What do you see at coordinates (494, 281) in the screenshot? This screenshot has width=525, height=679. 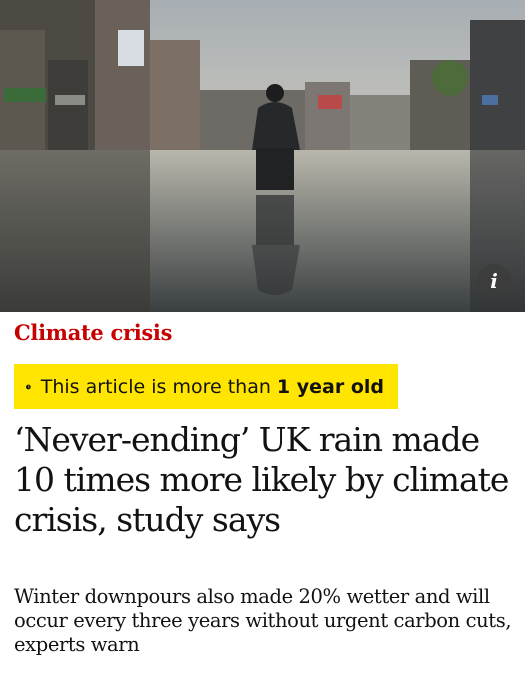 I see `image-info-button: i` at bounding box center [494, 281].